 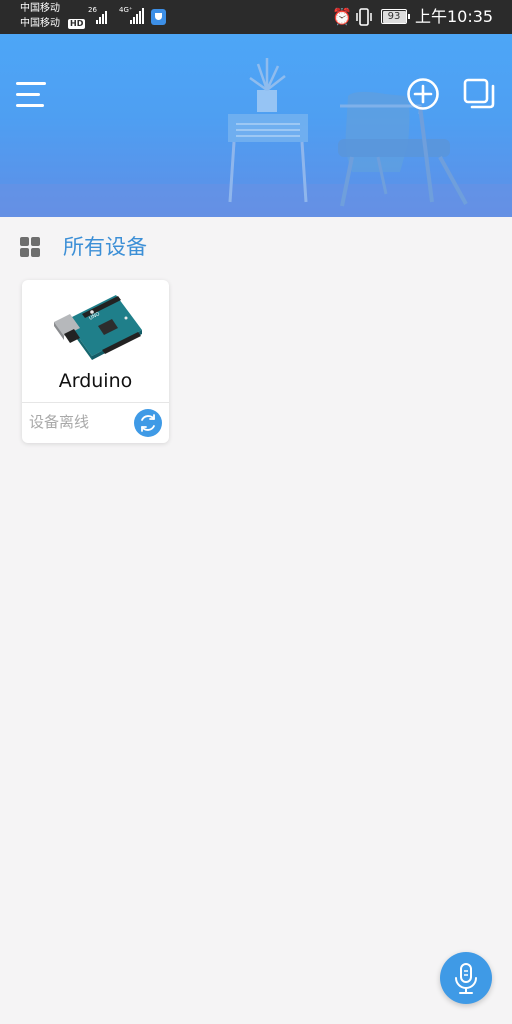 I want to click on section-title: 所有设备, so click(x=105, y=247).